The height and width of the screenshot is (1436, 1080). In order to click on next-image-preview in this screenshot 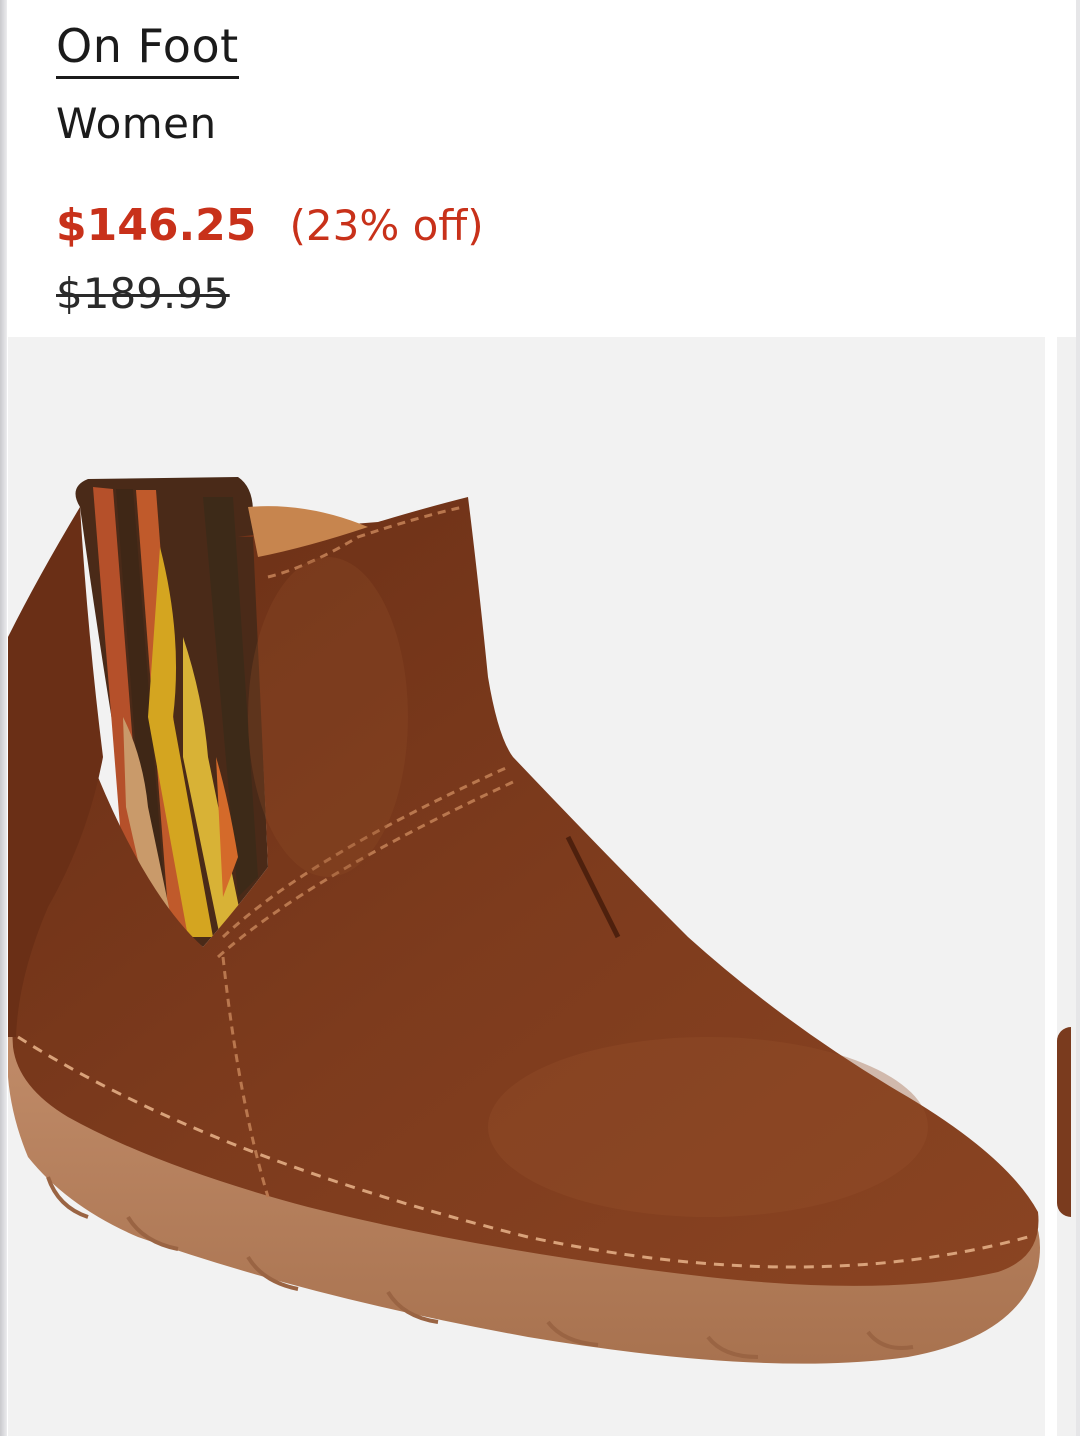, I will do `click(1066, 886)`.